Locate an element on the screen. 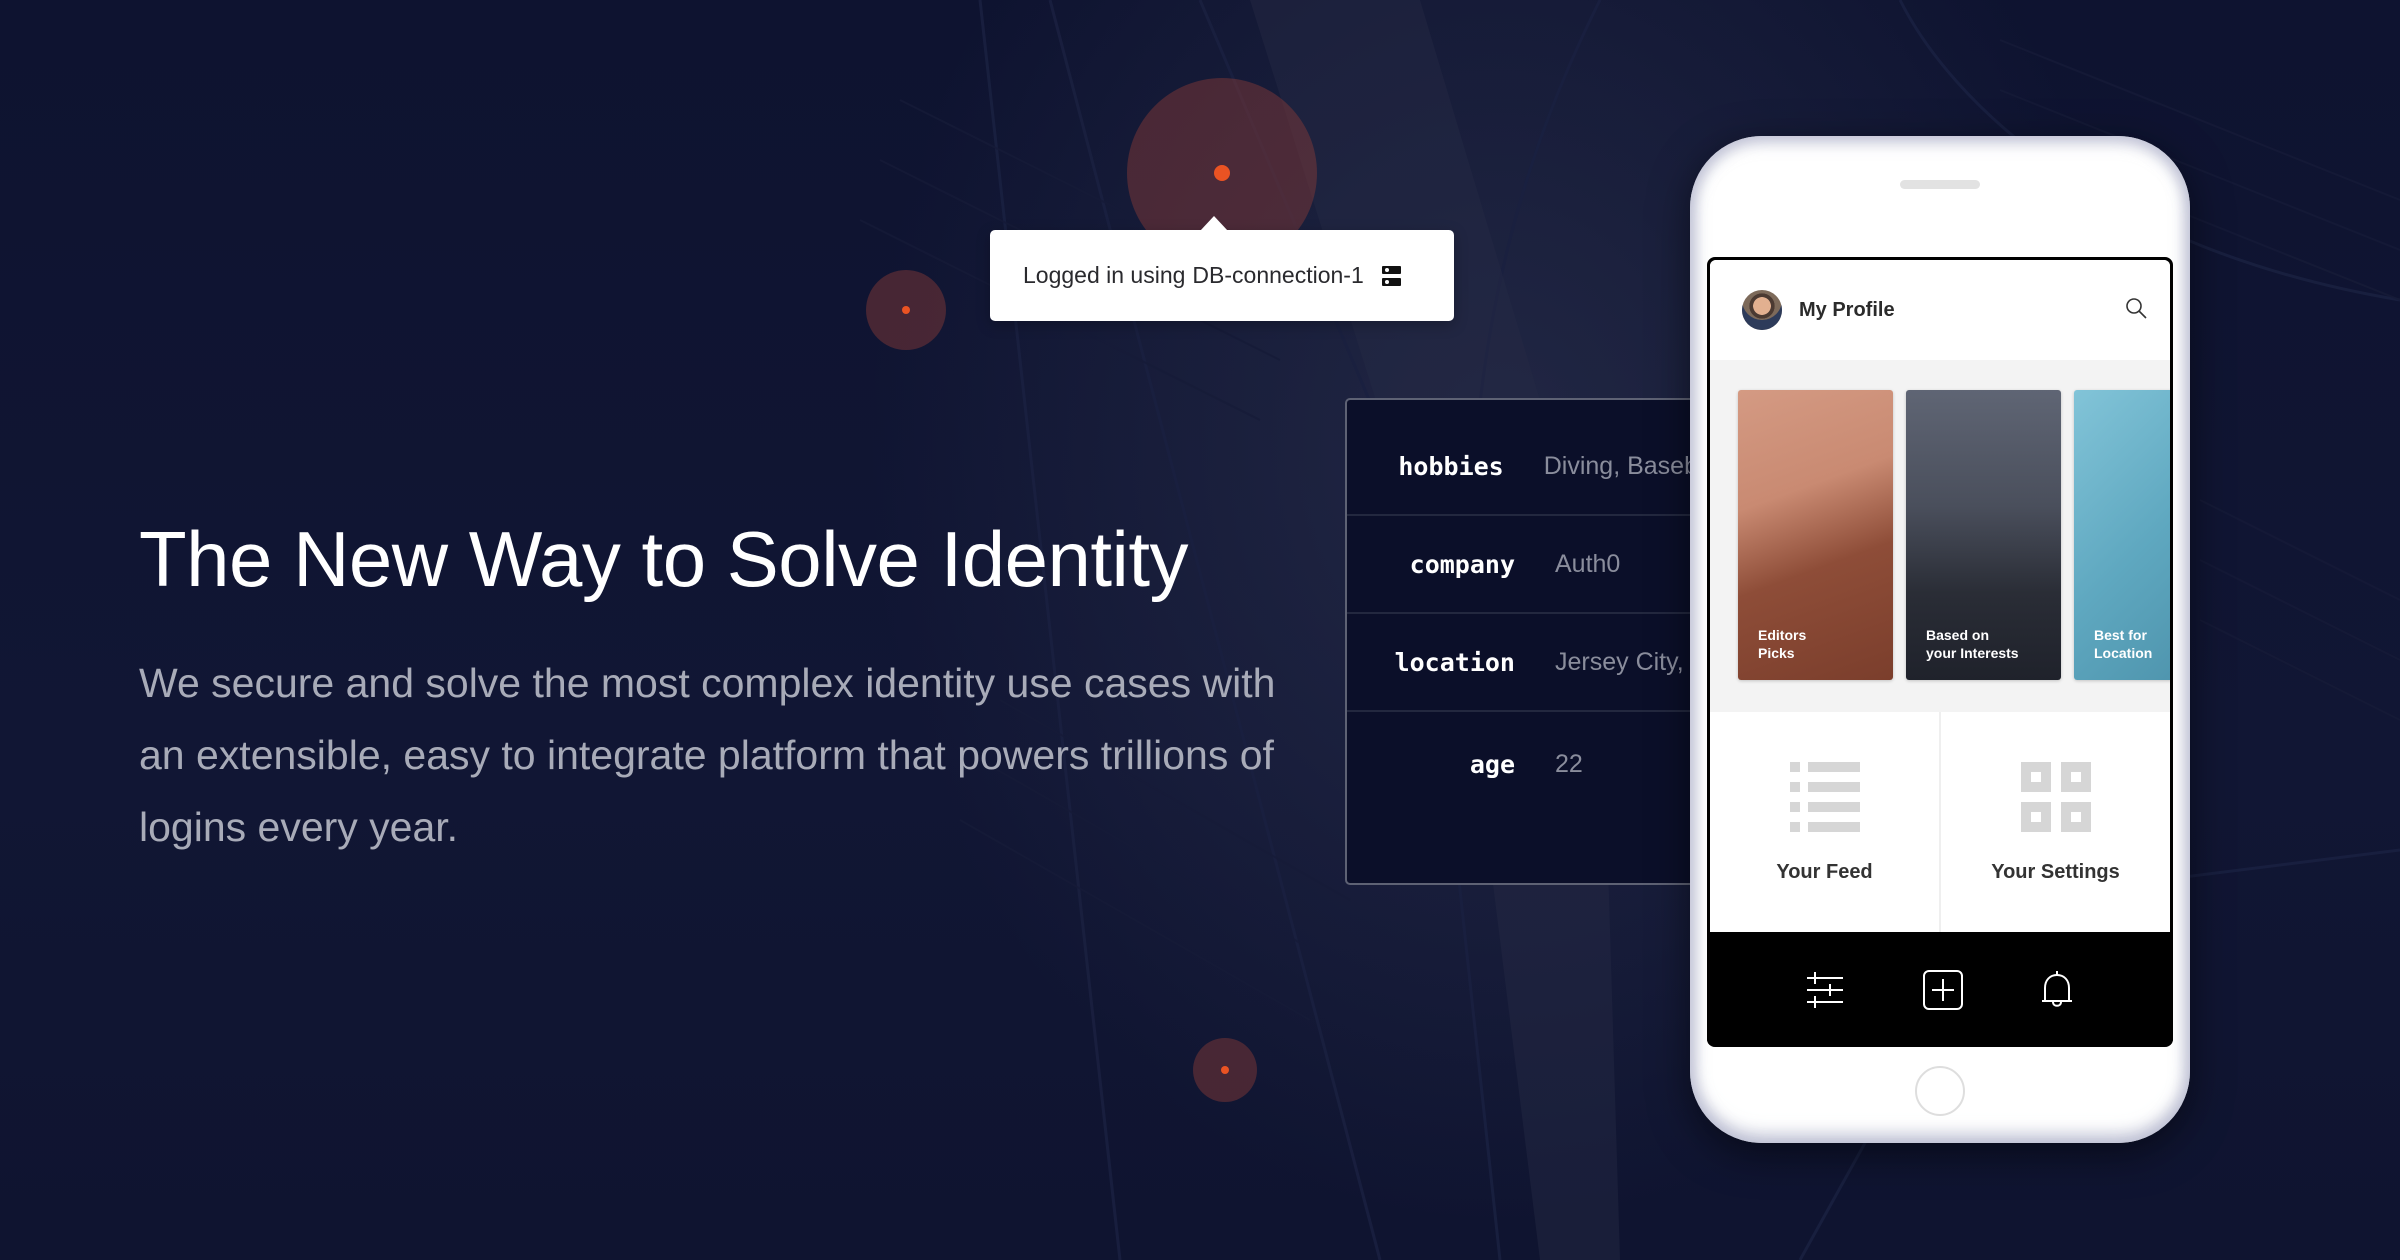 This screenshot has height=1260, width=2400. profile-row-hobbies: hobbies Diving, Baseball is located at coordinates (1535, 467).